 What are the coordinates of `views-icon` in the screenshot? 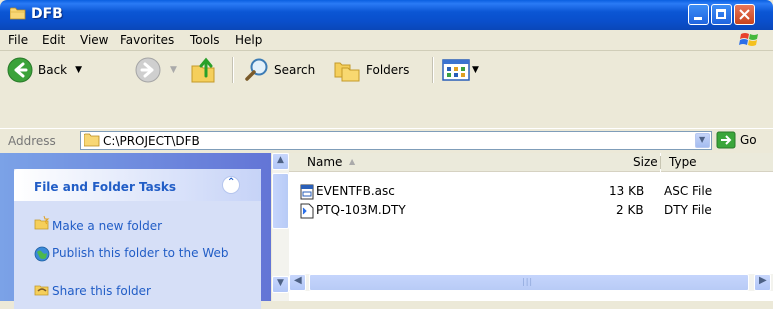 It's located at (456, 70).